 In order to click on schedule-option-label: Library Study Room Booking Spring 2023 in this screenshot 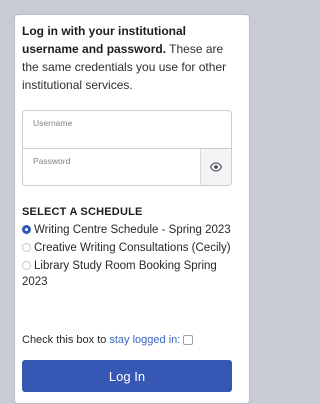, I will do `click(119, 274)`.